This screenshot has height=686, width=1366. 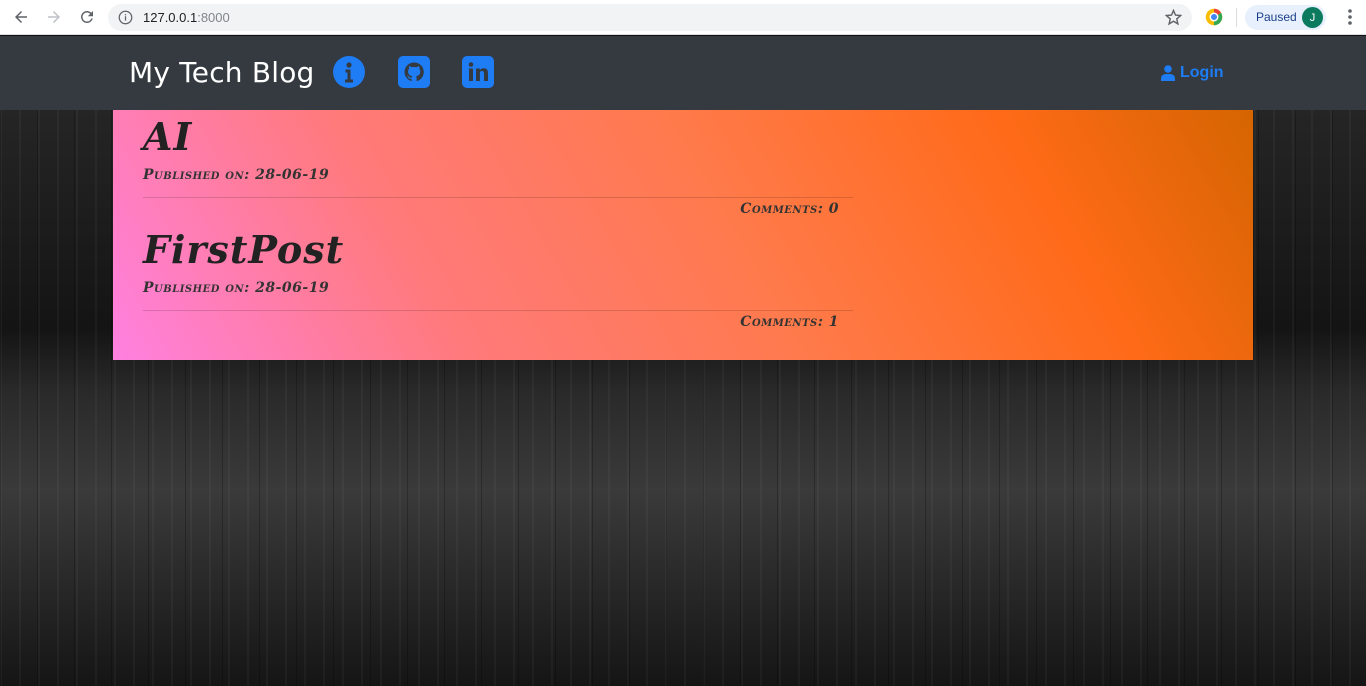 I want to click on bookmark-star-icon, so click(x=1173, y=17).